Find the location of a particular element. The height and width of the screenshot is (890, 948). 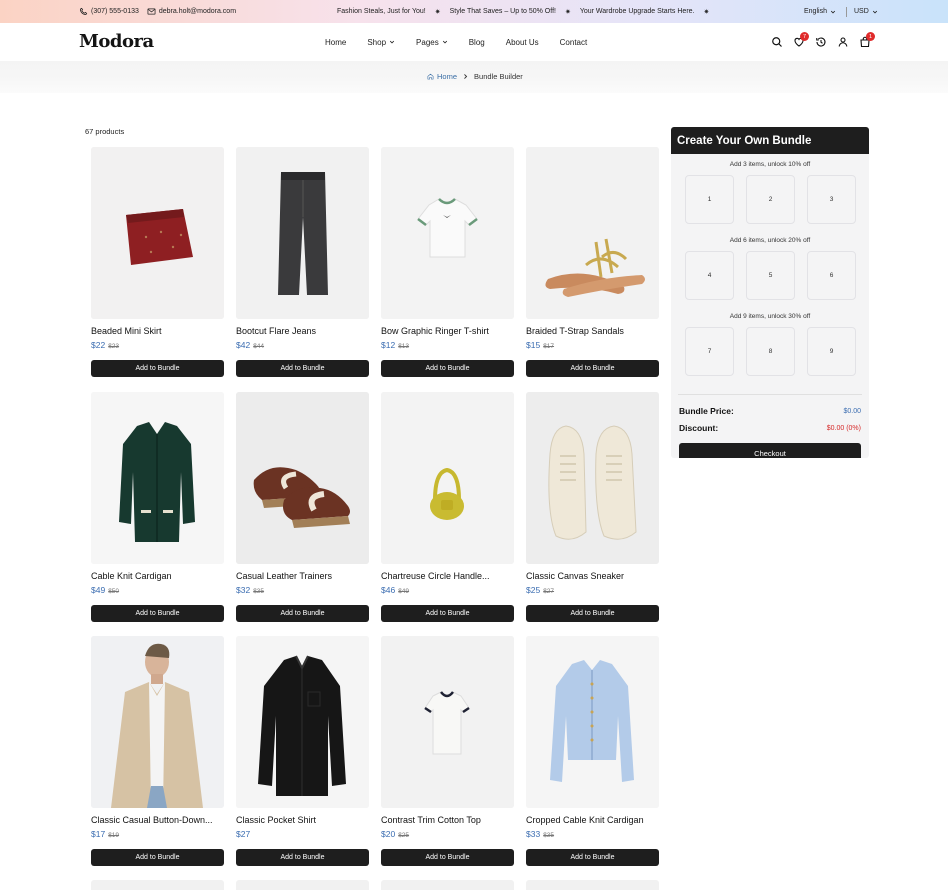

search-button is located at coordinates (782, 42).